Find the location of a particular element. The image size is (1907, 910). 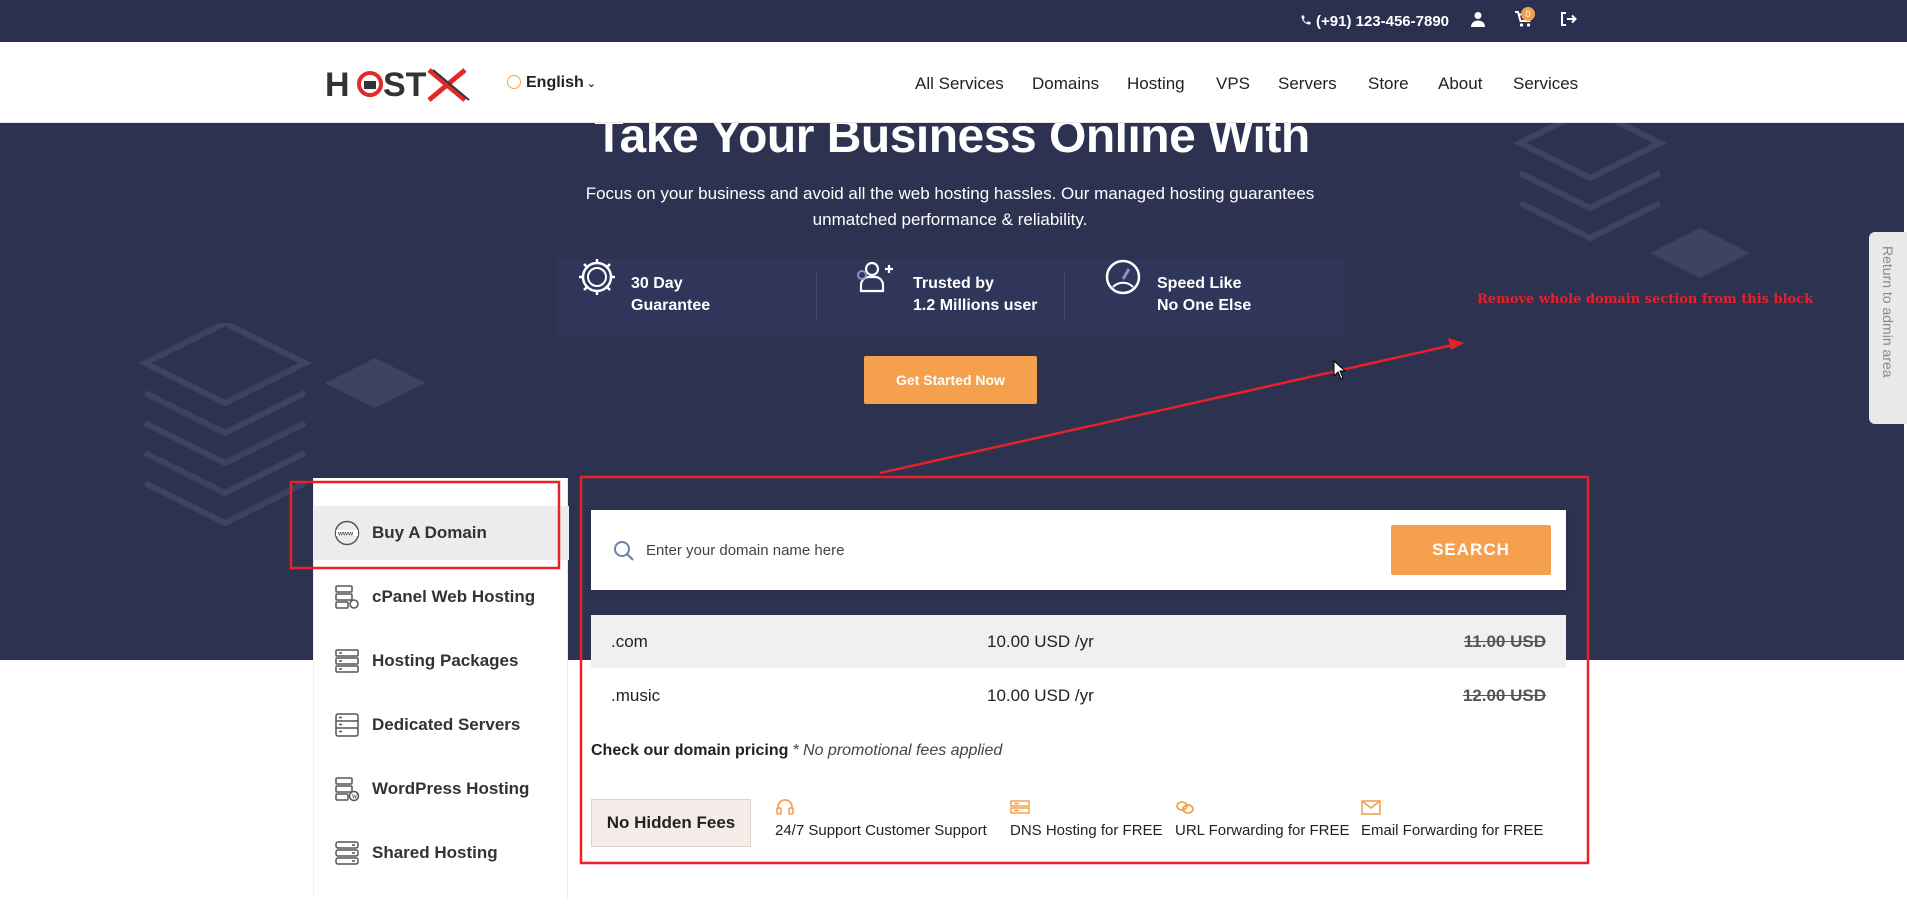

perk-label: URL Forwarding for FREE is located at coordinates (1262, 830).